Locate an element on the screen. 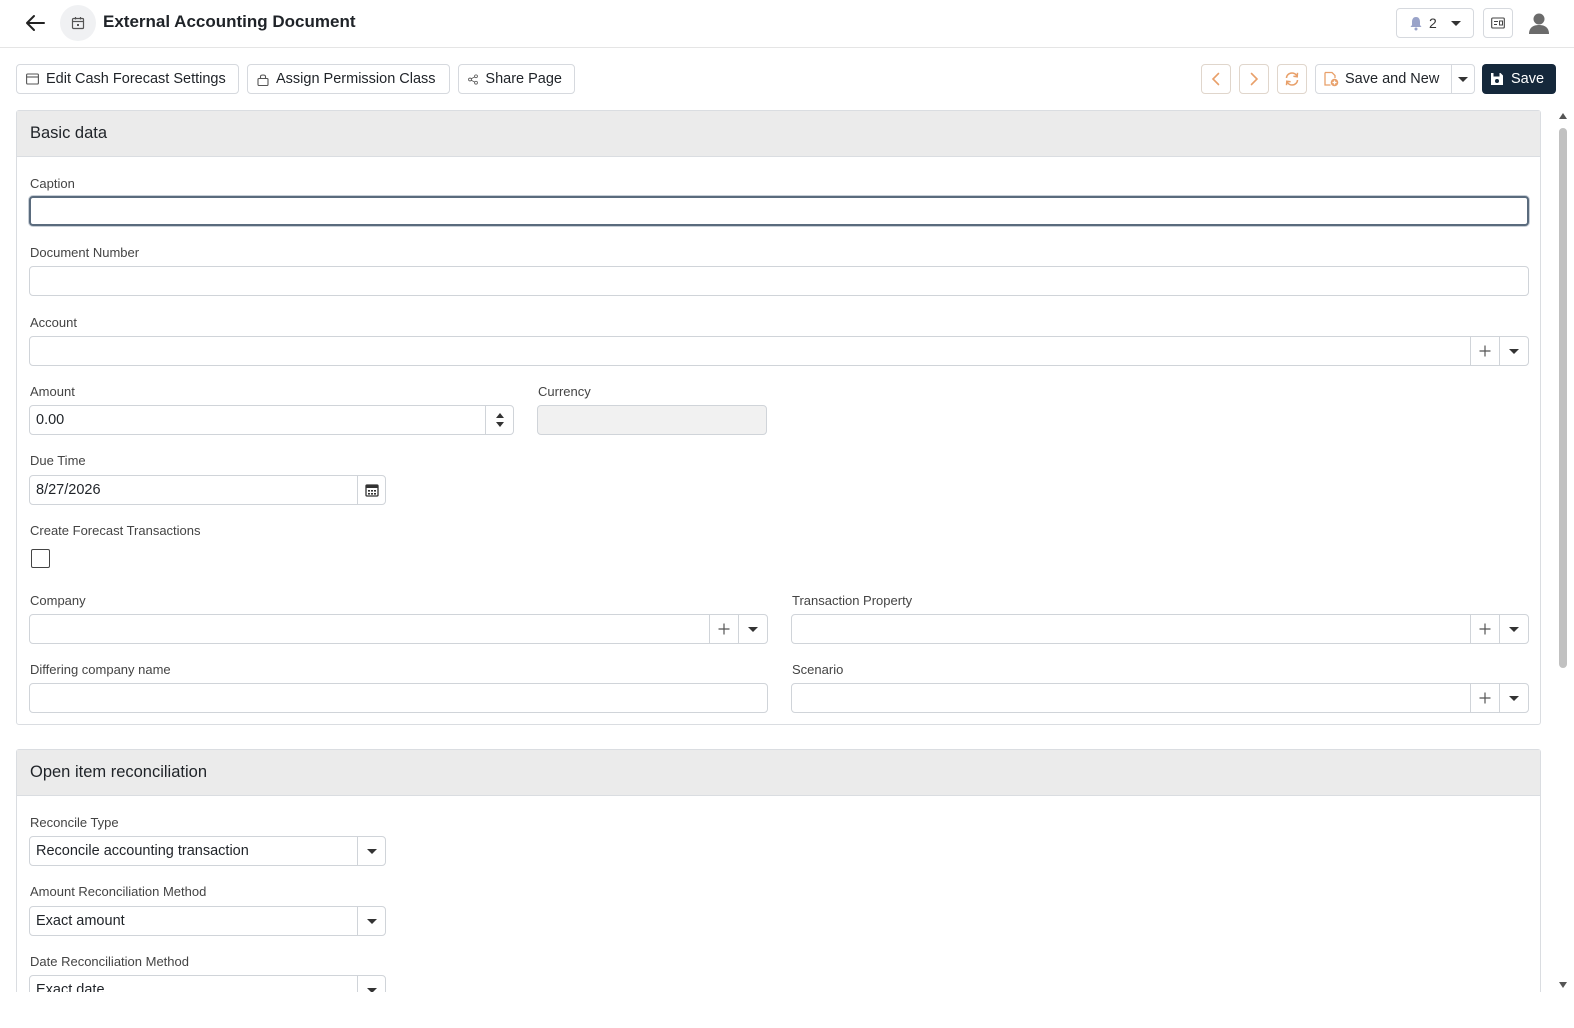 This screenshot has width=1574, height=1028. edit-cash-forecast-button: Edit Cash Forecast Settings is located at coordinates (127, 79).